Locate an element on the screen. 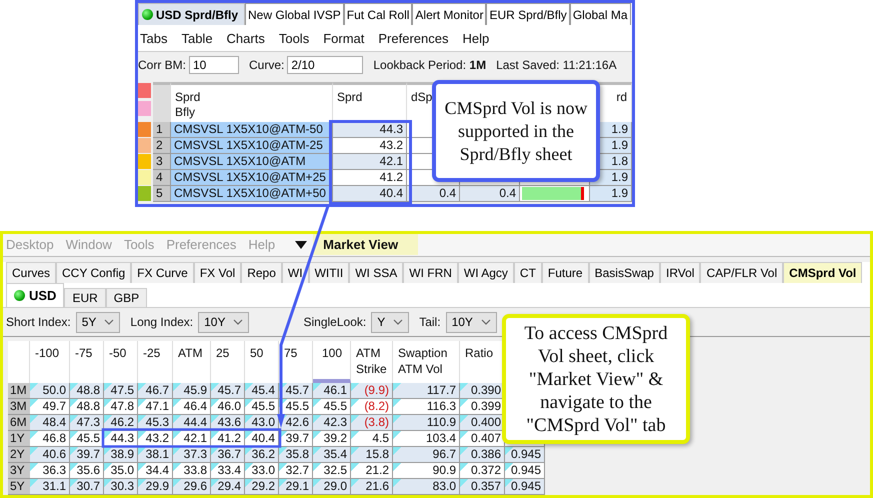  table-cell: 0.4 is located at coordinates (490, 194).